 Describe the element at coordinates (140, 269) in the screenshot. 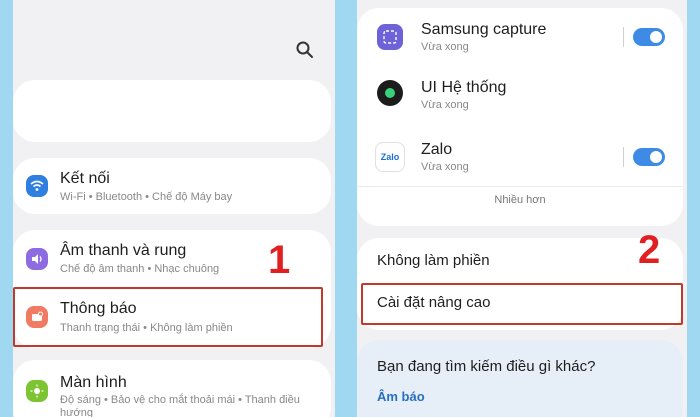

I see `settings-item-subtitle: Chế độ âm thanh • Nhạc chuông` at that location.